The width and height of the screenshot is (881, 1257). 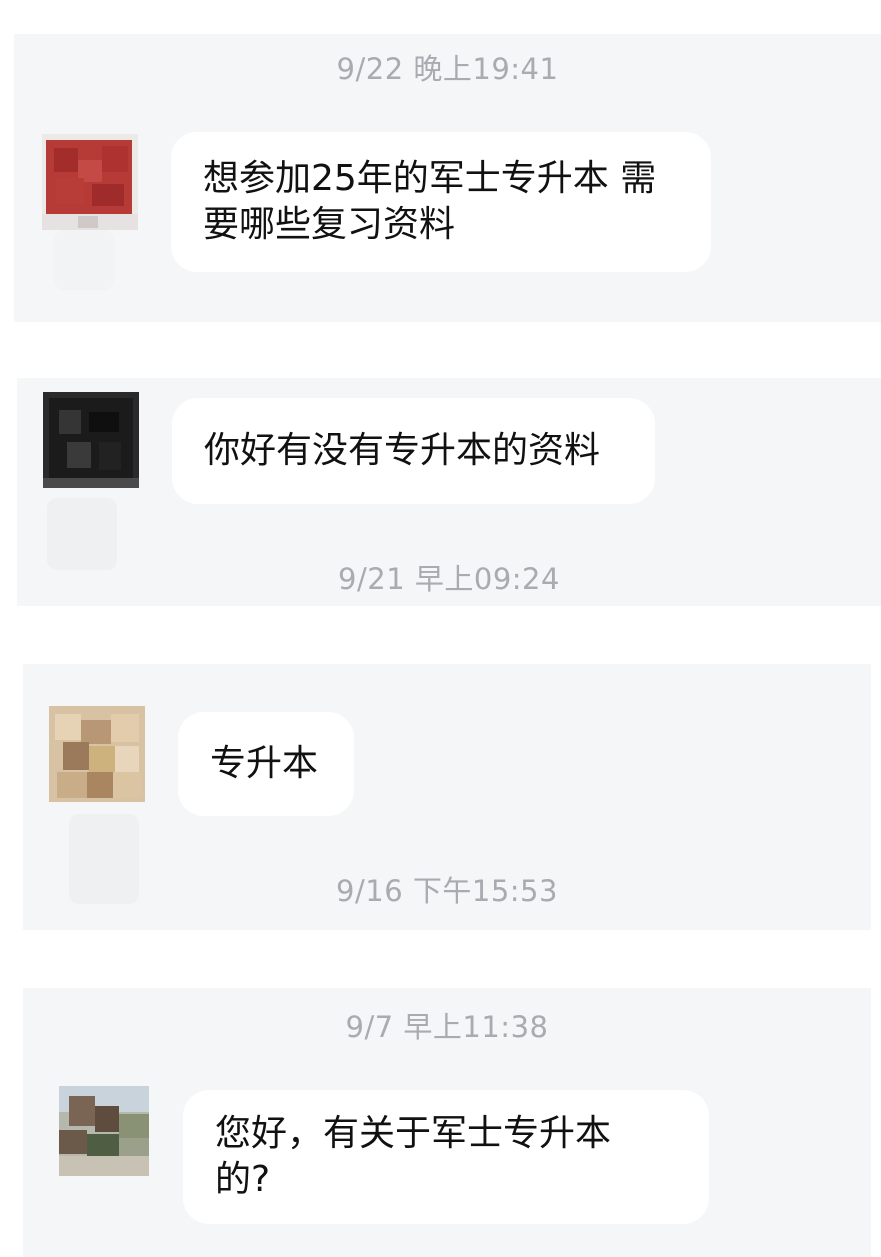 I want to click on message-timestamp: 9/7 早上11:38, so click(x=447, y=1027).